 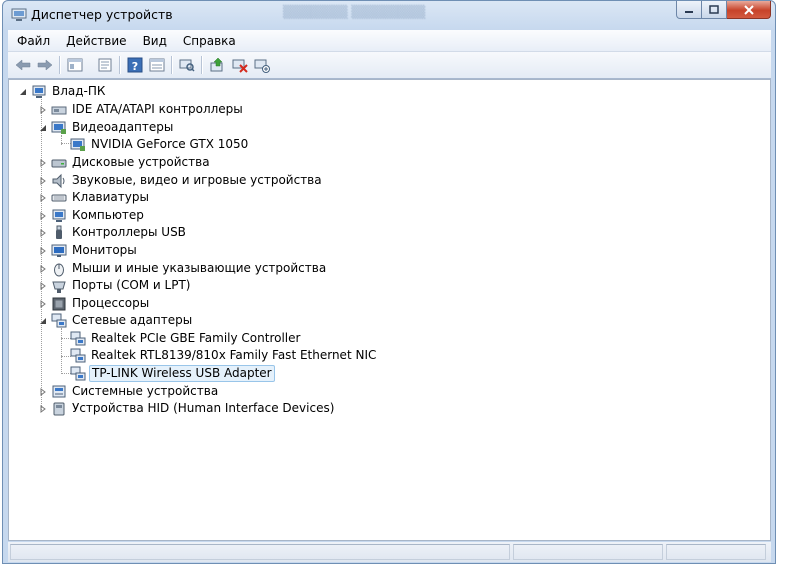 I want to click on update-driver-icon, so click(x=217, y=65).